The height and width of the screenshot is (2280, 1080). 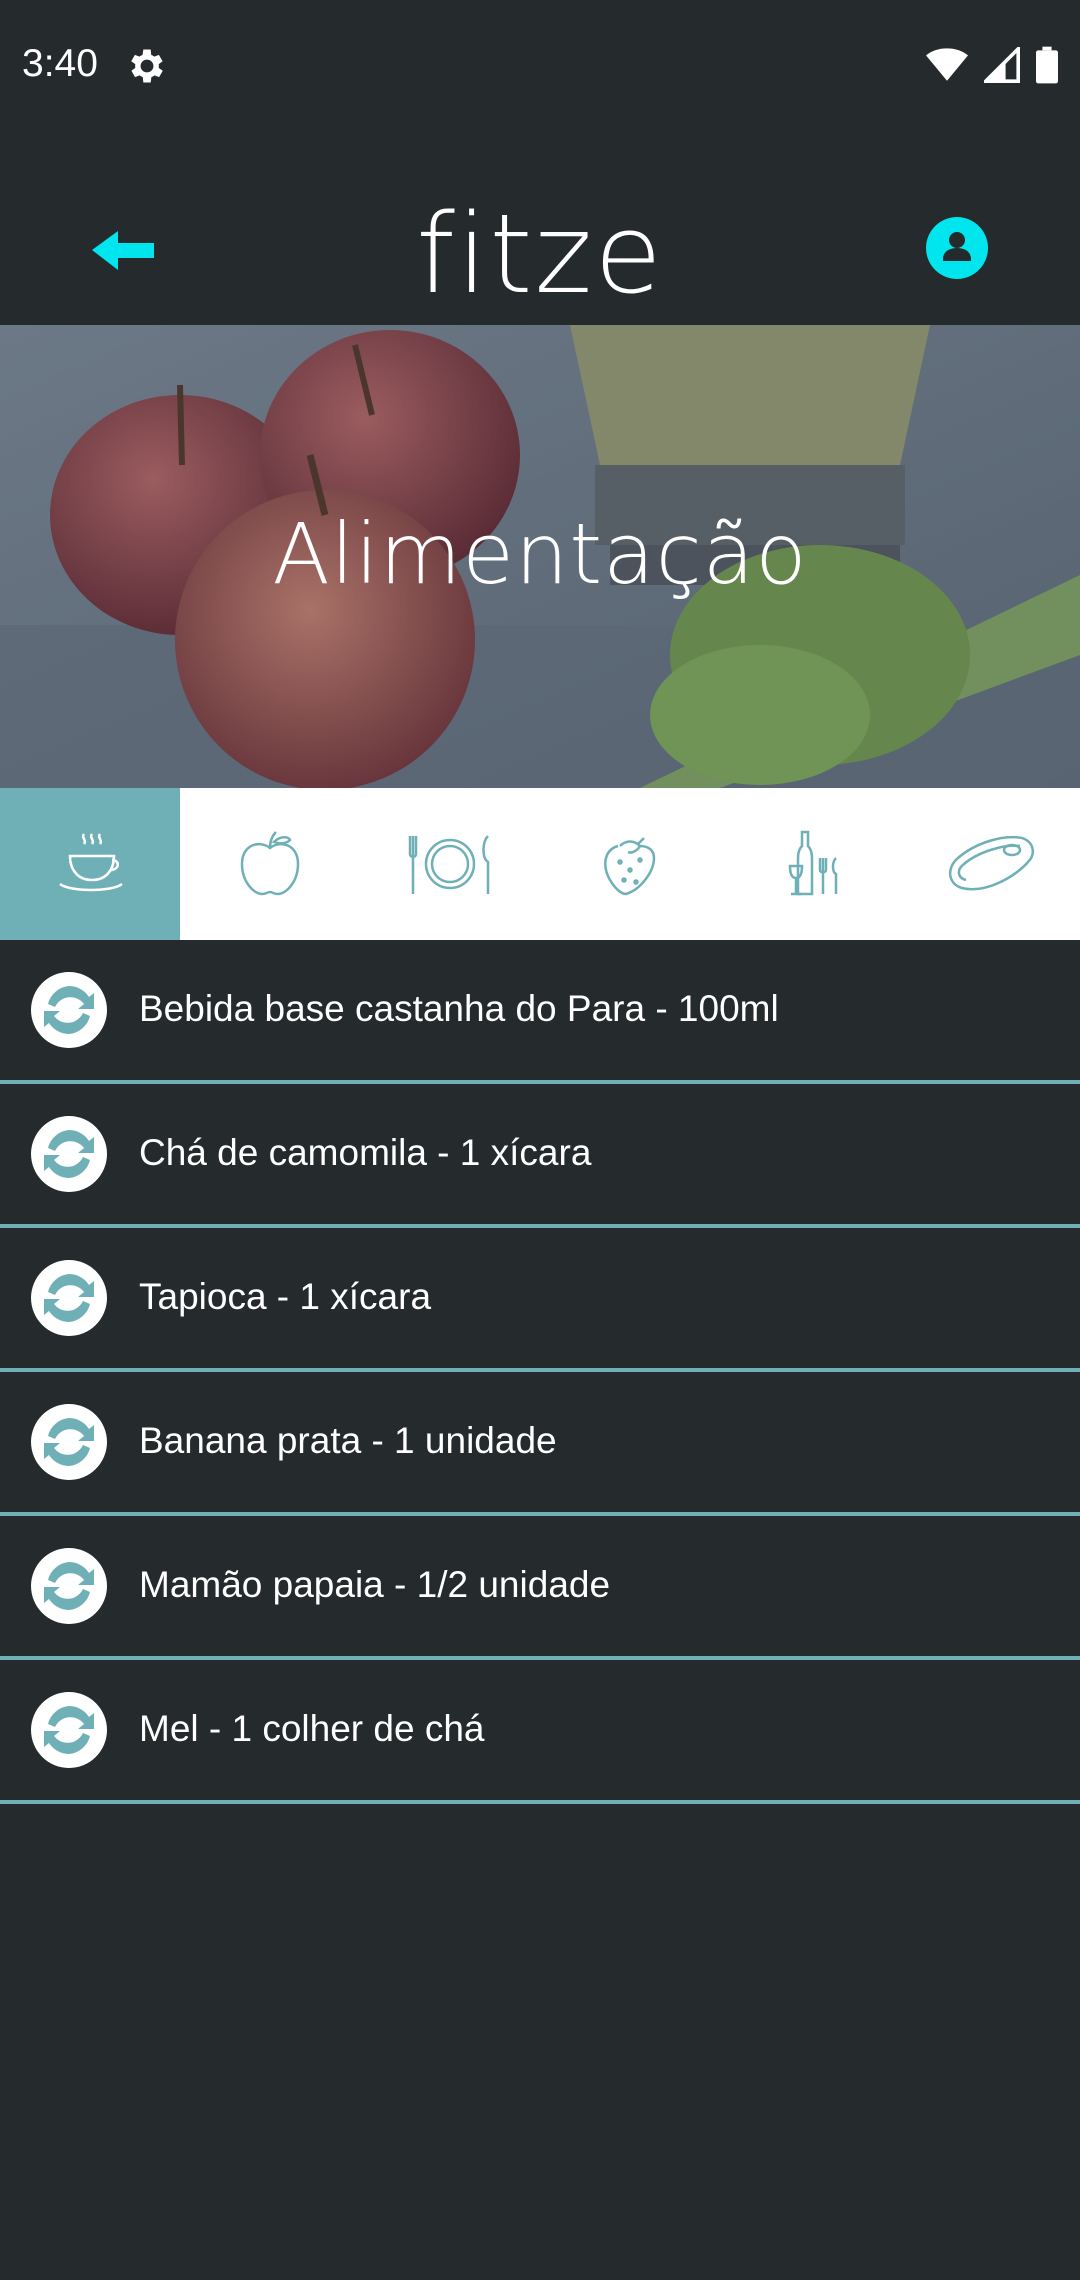 What do you see at coordinates (365, 1152) in the screenshot?
I see `food-item-label: Chá de camomila - 1 xícara` at bounding box center [365, 1152].